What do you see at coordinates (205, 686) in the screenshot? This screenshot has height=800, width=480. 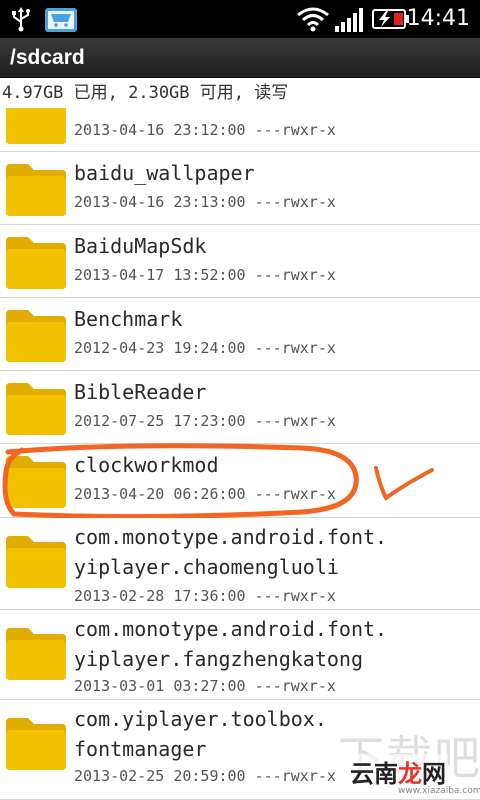 I see `item-meta: 2013-03-01 03:27:00 ---rwxr-x` at bounding box center [205, 686].